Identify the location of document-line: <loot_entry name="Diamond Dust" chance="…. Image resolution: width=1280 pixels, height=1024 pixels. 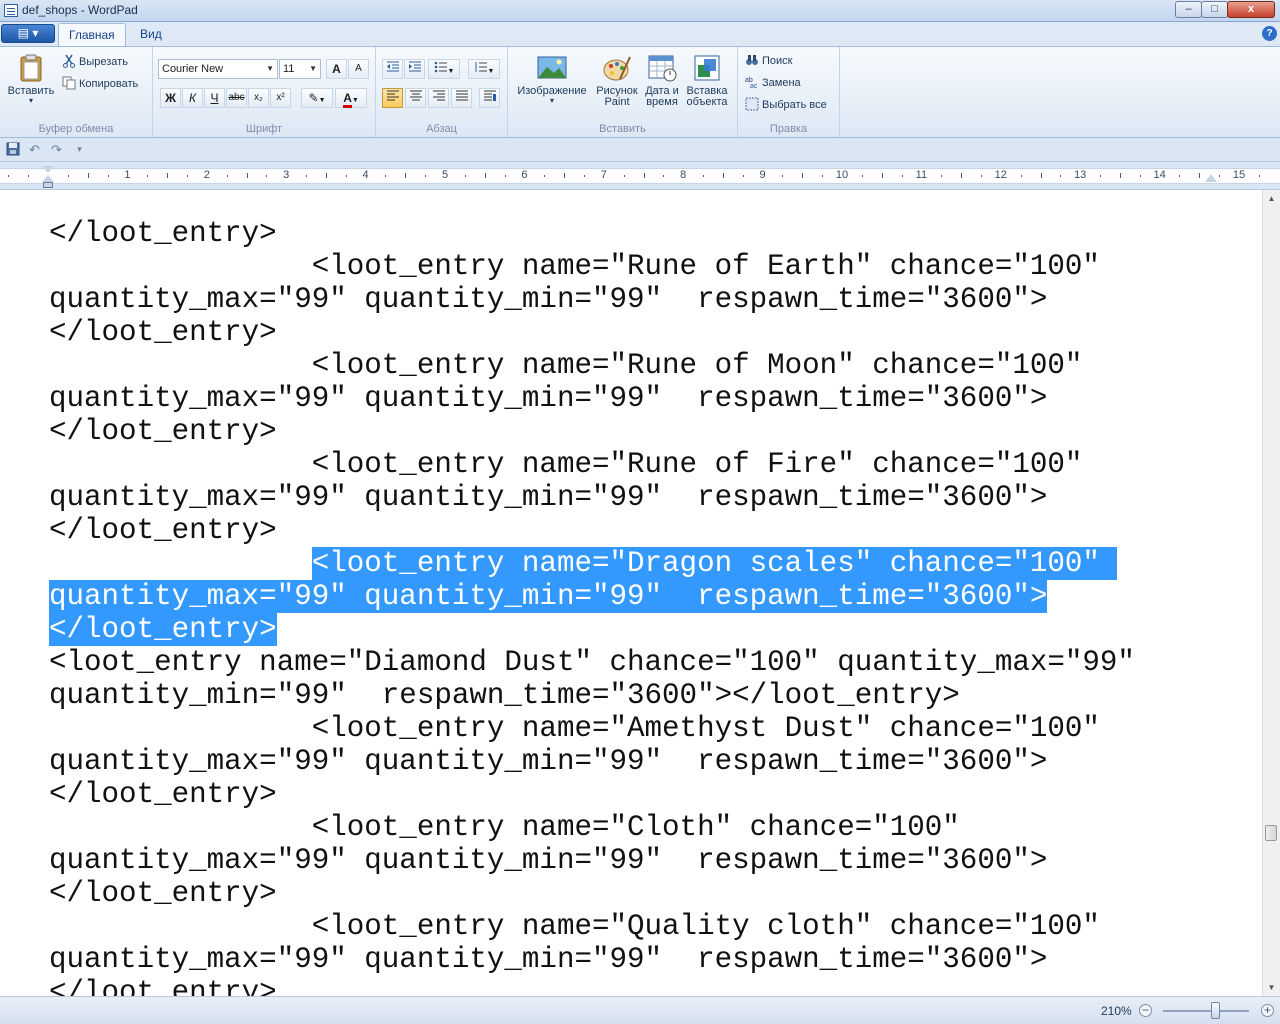
(592, 662).